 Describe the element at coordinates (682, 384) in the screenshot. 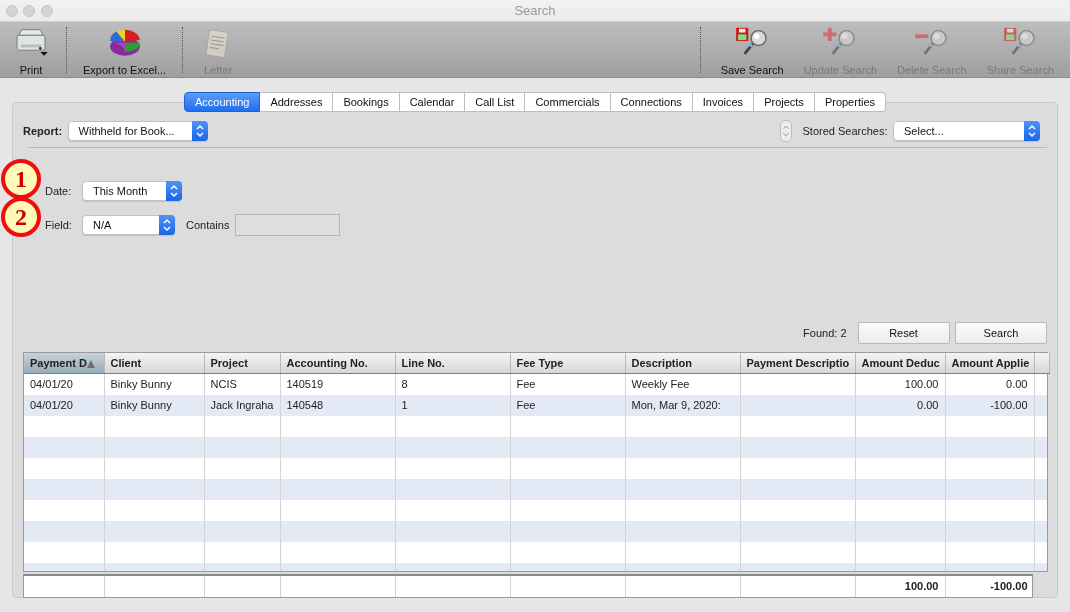

I see `table-cell: Weekly Fee` at that location.